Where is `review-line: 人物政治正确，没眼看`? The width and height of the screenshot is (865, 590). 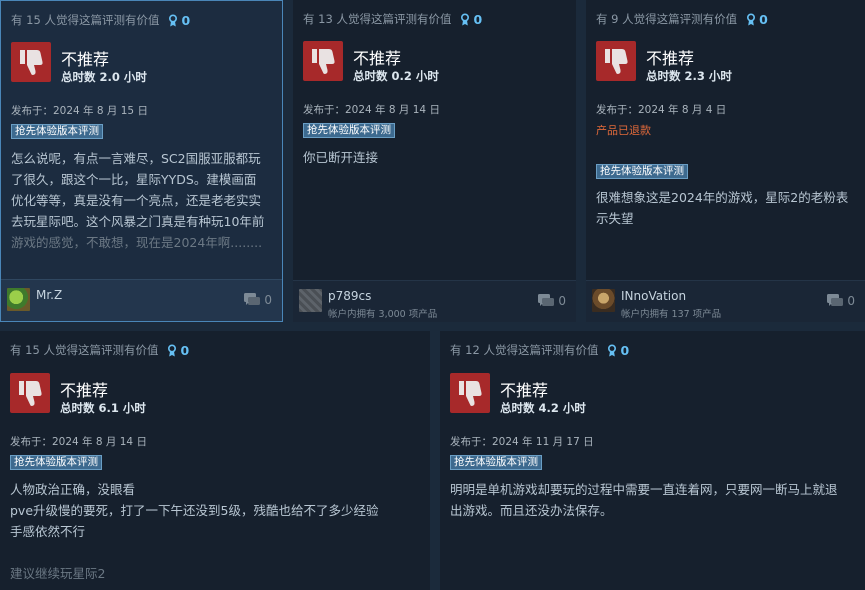
review-line: 人物政治正确，没眼看 is located at coordinates (73, 489).